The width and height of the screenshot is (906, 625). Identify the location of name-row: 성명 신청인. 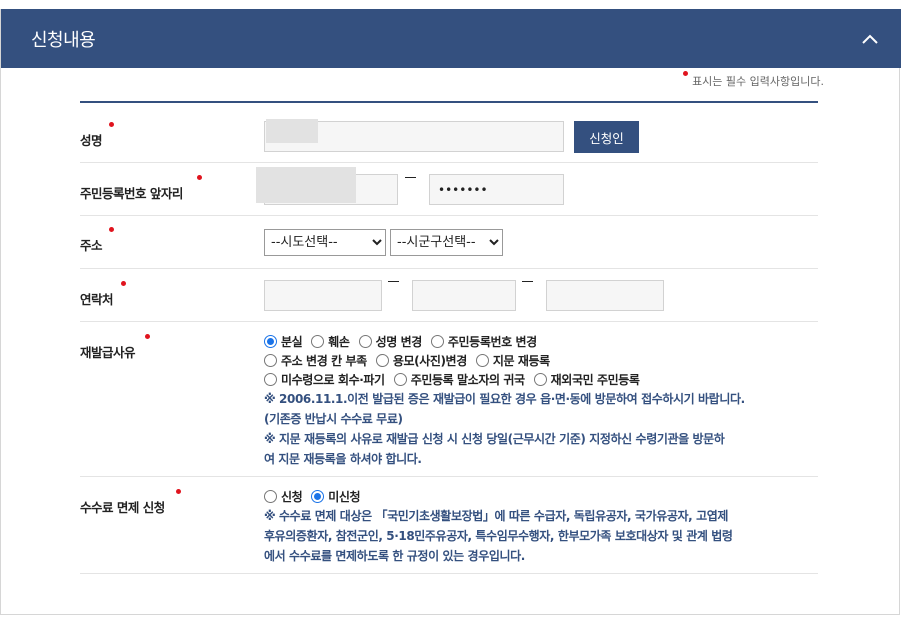
(449, 133).